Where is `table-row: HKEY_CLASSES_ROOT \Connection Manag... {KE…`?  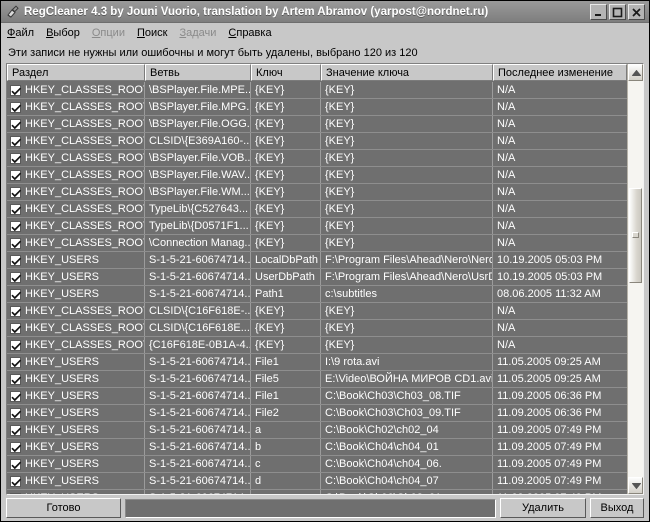 table-row: HKEY_CLASSES_ROOT \Connection Manag... {KE… is located at coordinates (317, 243).